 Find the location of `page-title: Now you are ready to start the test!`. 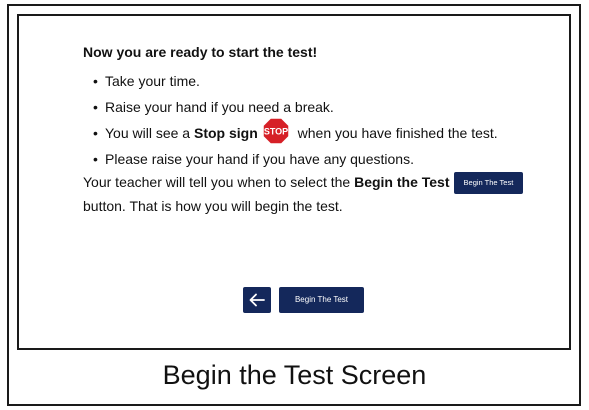

page-title: Now you are ready to start the test! is located at coordinates (200, 52).